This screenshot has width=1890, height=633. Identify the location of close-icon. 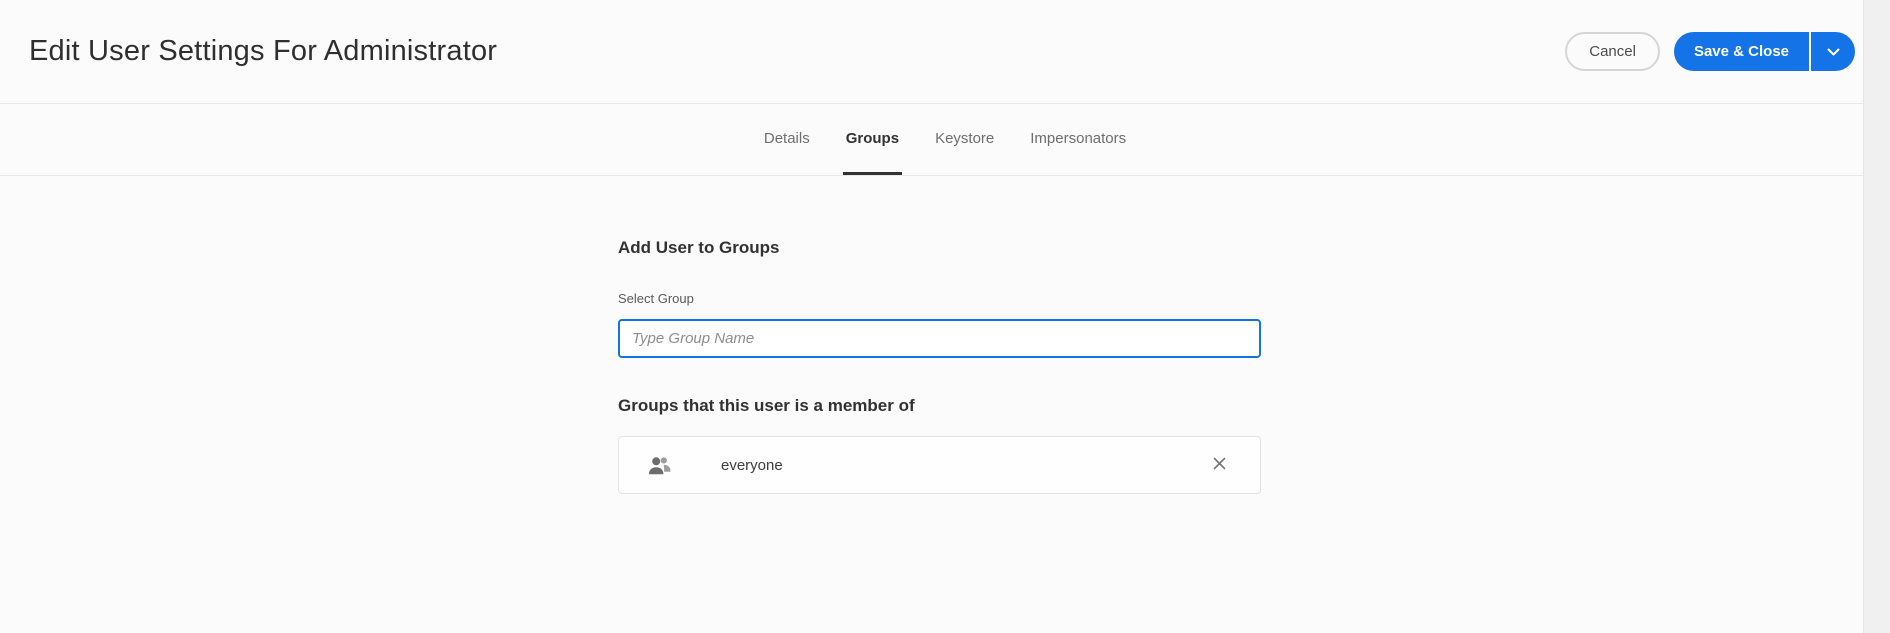
(1219, 465).